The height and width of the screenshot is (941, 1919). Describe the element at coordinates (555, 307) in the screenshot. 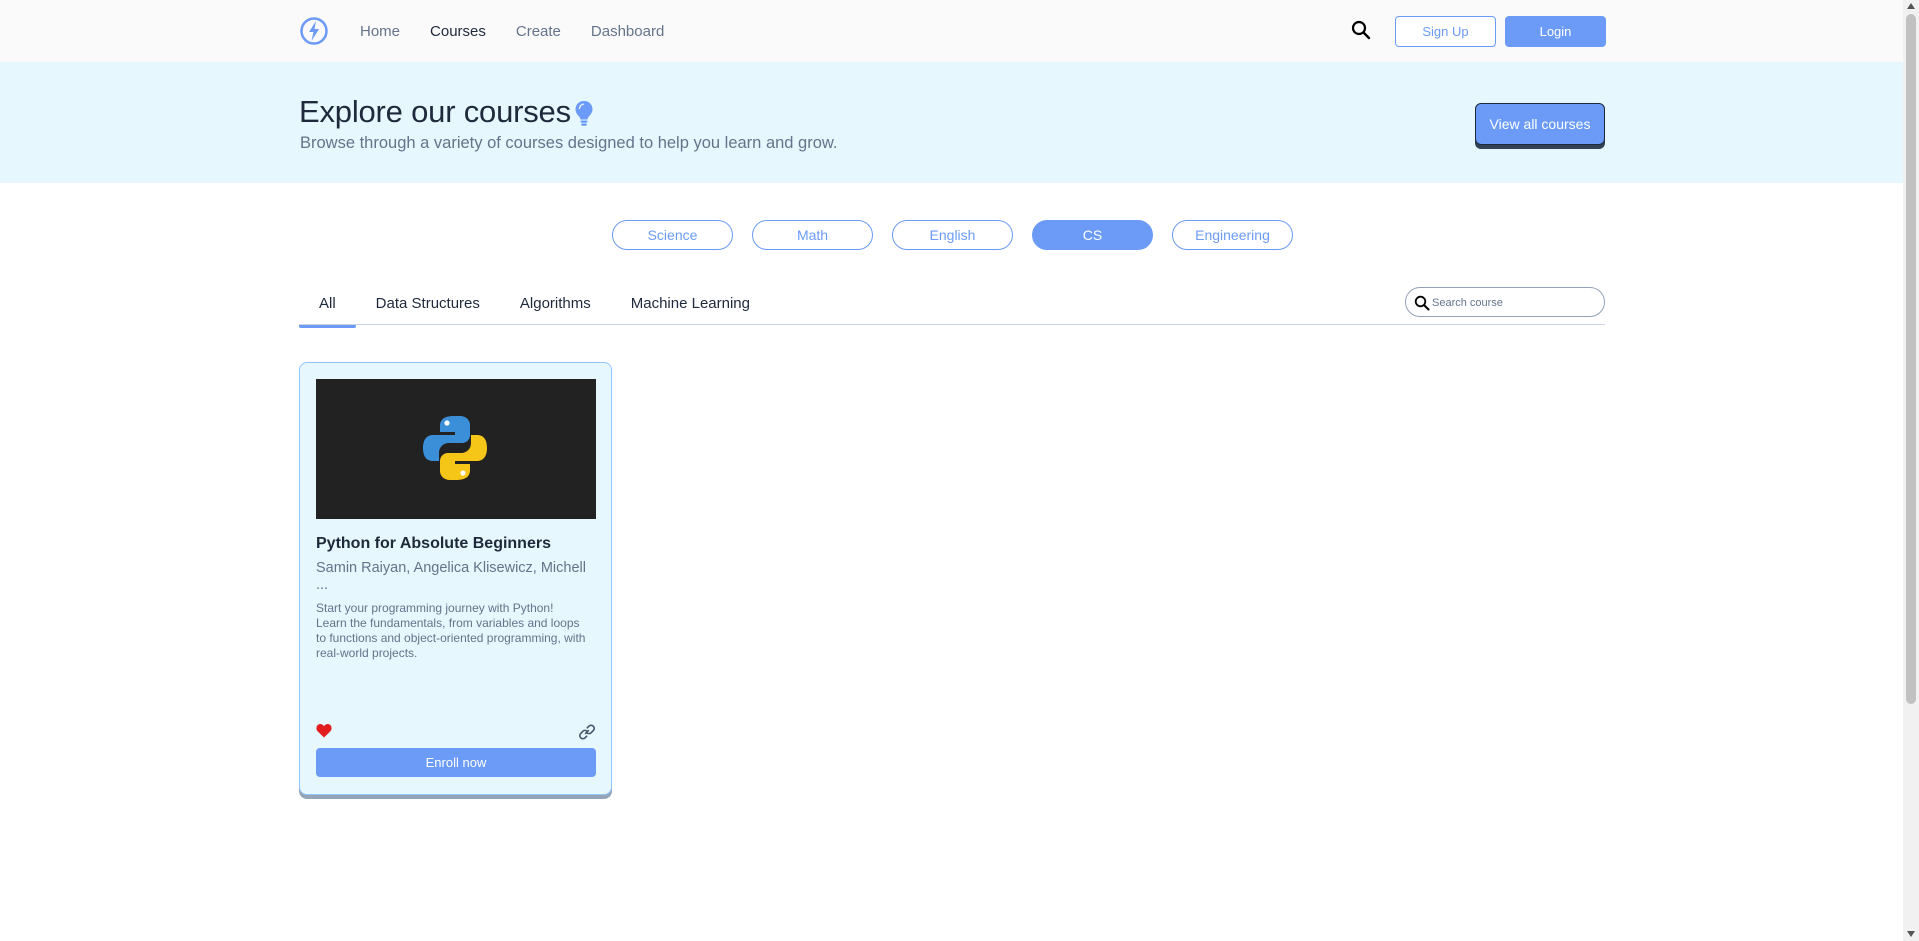

I see `tab-algorithms: Algorithms` at that location.